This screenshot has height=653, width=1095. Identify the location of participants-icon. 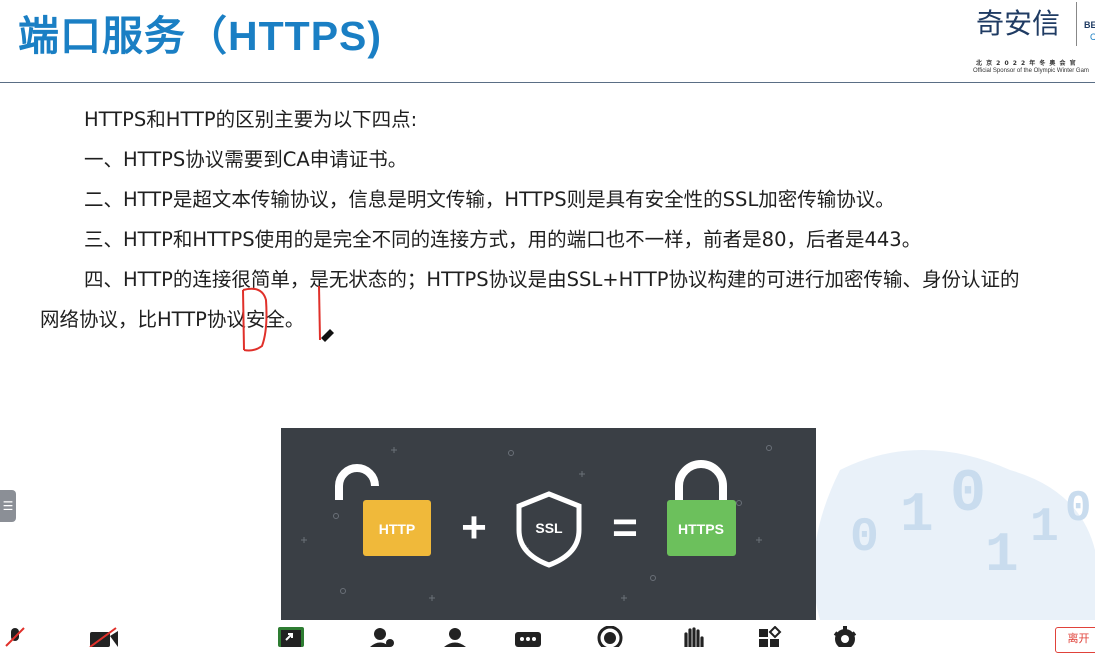
(381, 636).